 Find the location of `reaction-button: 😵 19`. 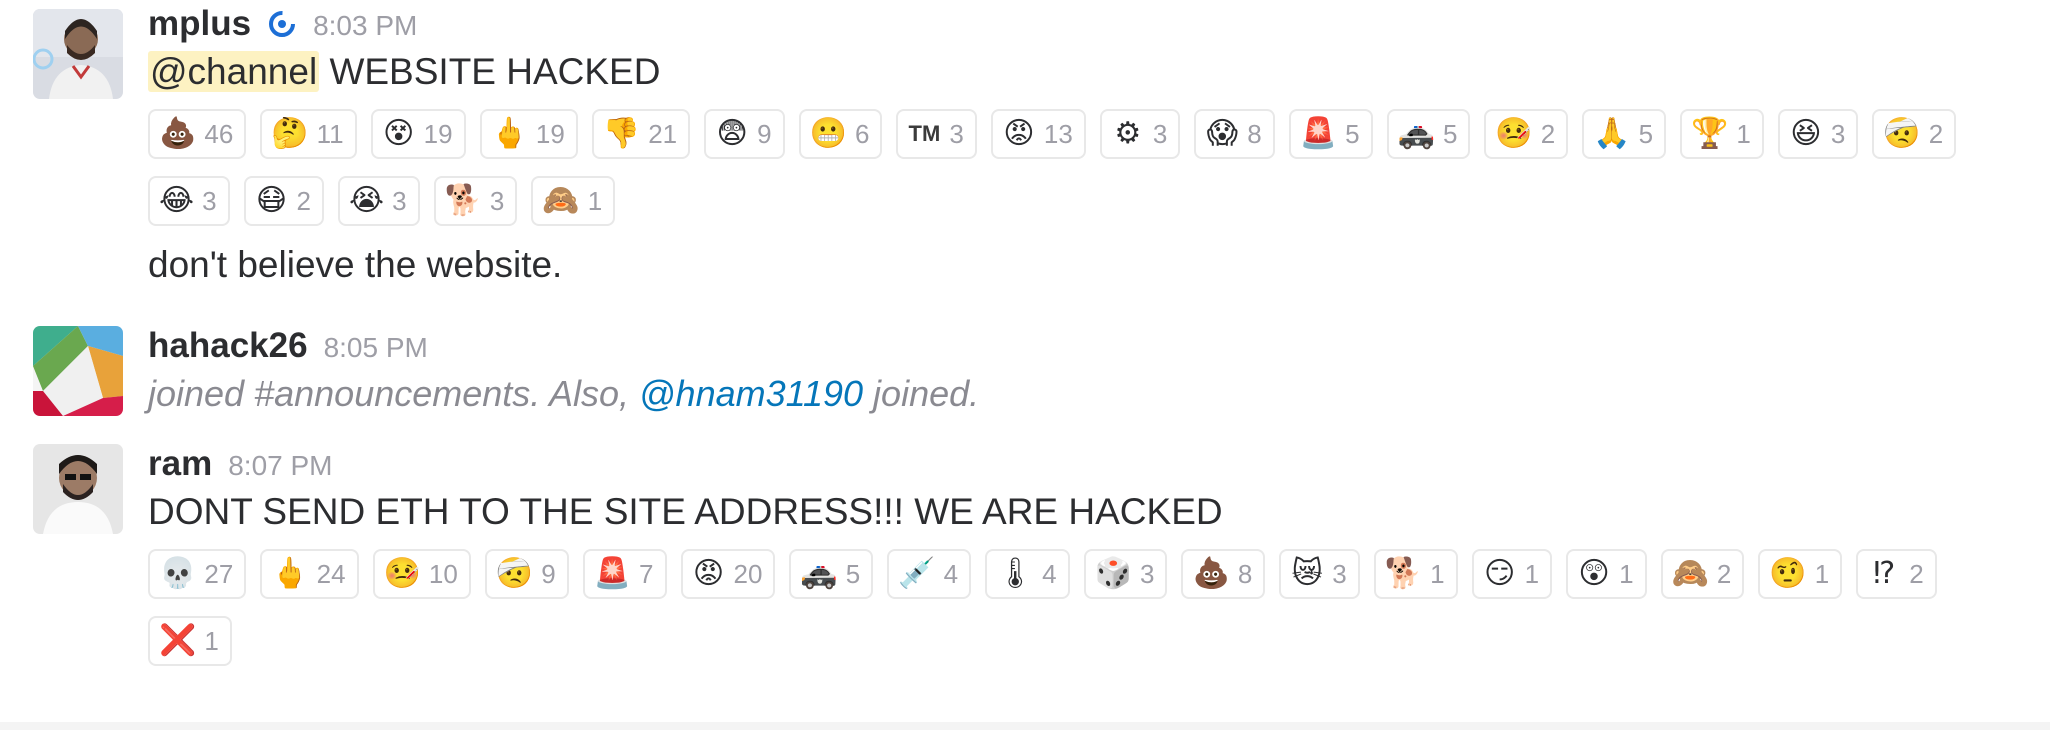

reaction-button: 😵 19 is located at coordinates (418, 134).